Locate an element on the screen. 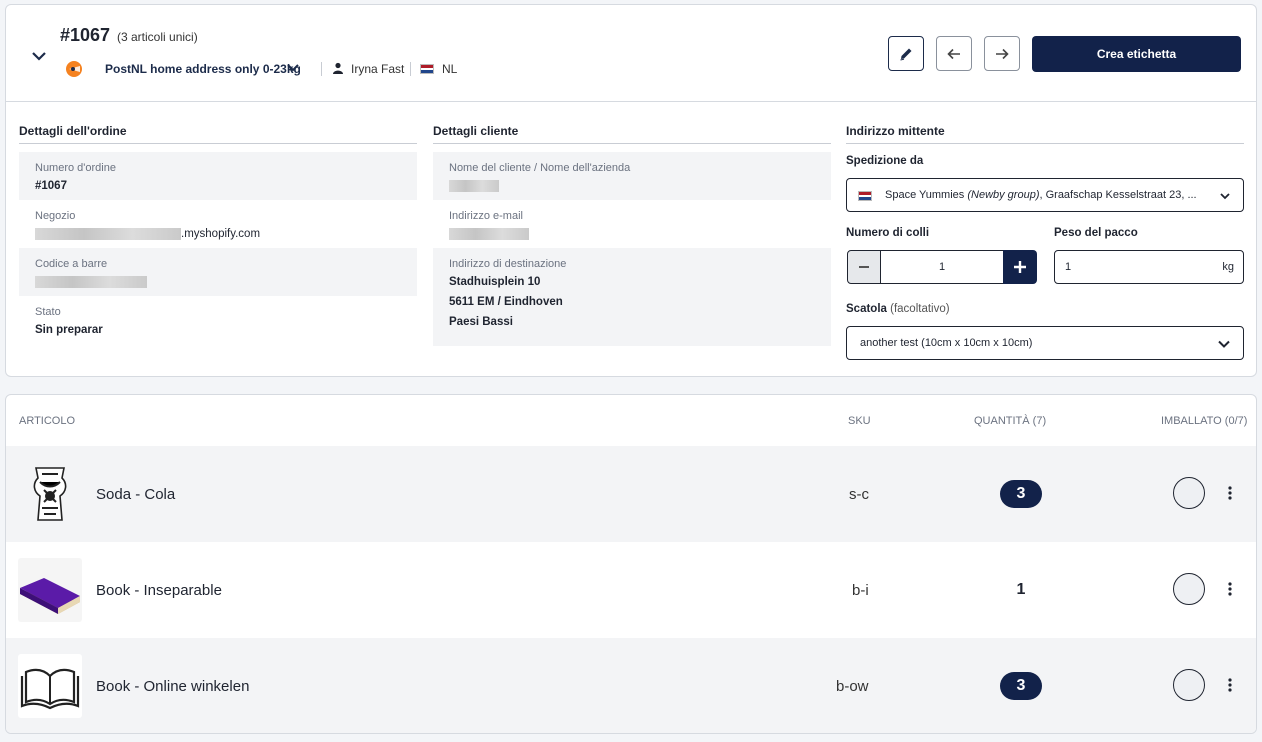 The height and width of the screenshot is (742, 1262). soda-product-image is located at coordinates (50, 494).